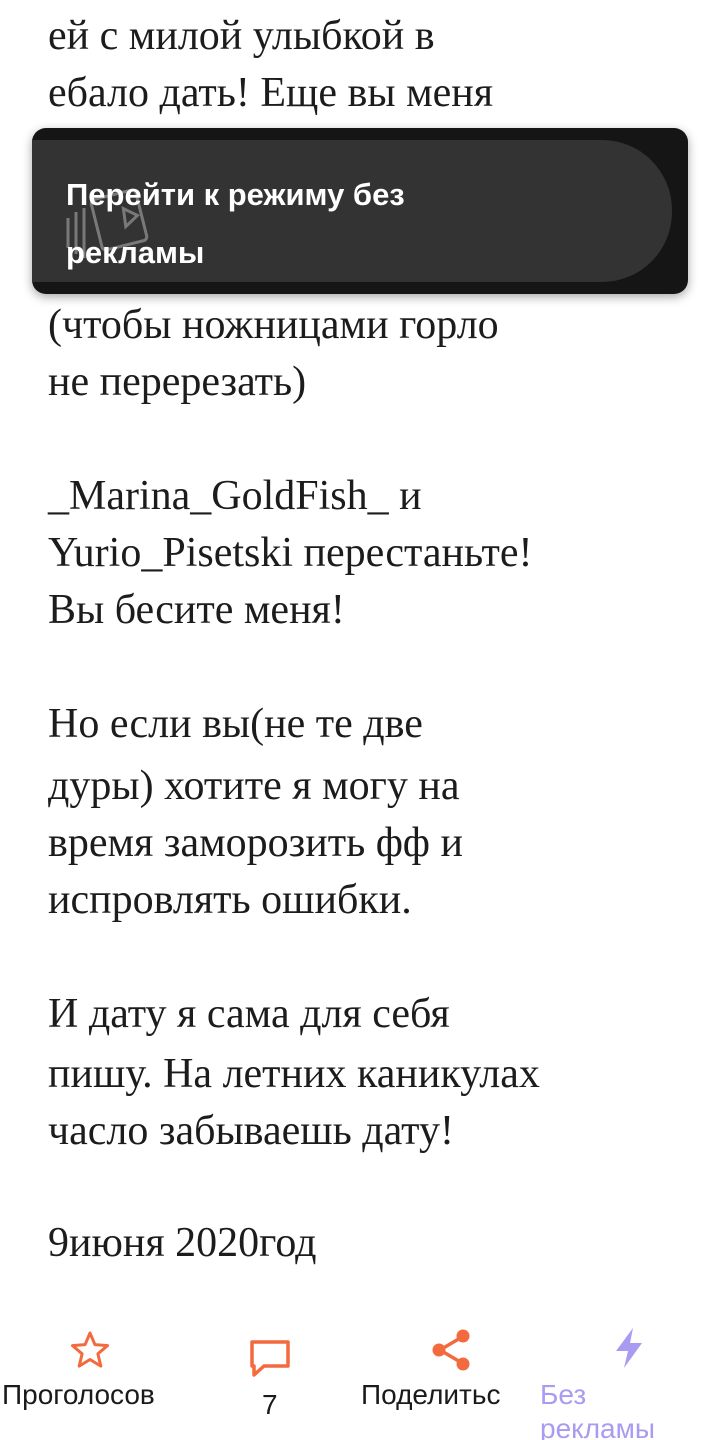 This screenshot has height=1440, width=720. Describe the element at coordinates (270, 1404) in the screenshot. I see `comments-count: 7` at that location.